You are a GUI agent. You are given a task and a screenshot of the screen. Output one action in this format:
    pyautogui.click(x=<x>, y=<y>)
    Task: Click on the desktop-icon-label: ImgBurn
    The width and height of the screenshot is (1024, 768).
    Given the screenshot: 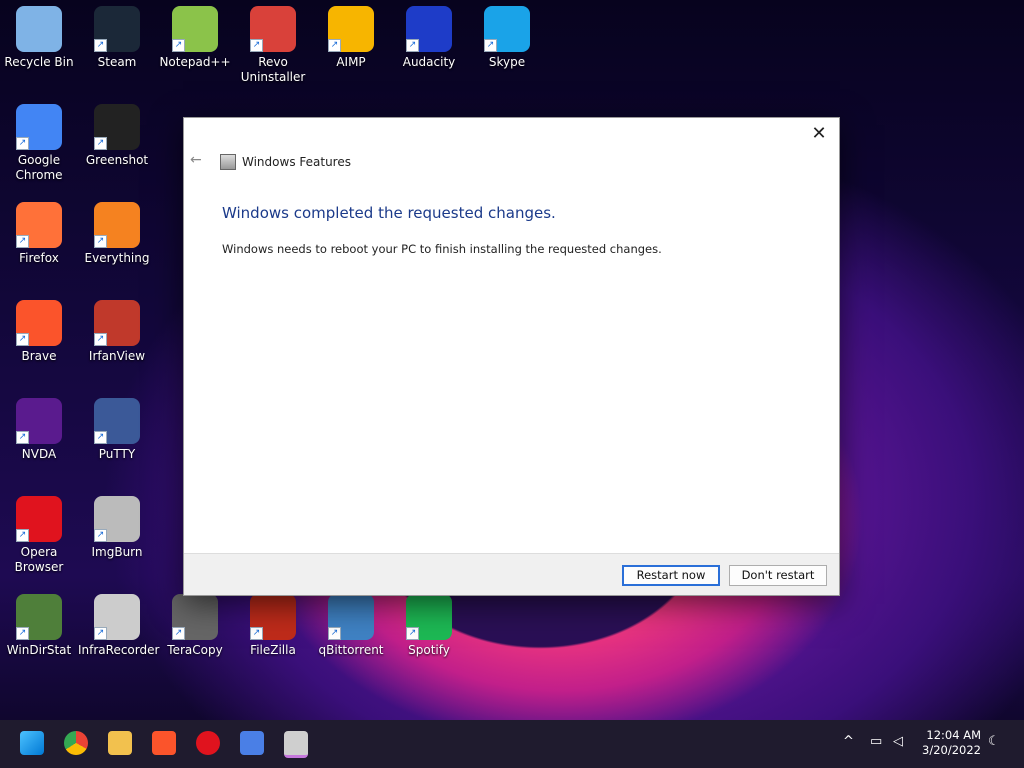 What is the action you would take?
    pyautogui.click(x=117, y=552)
    